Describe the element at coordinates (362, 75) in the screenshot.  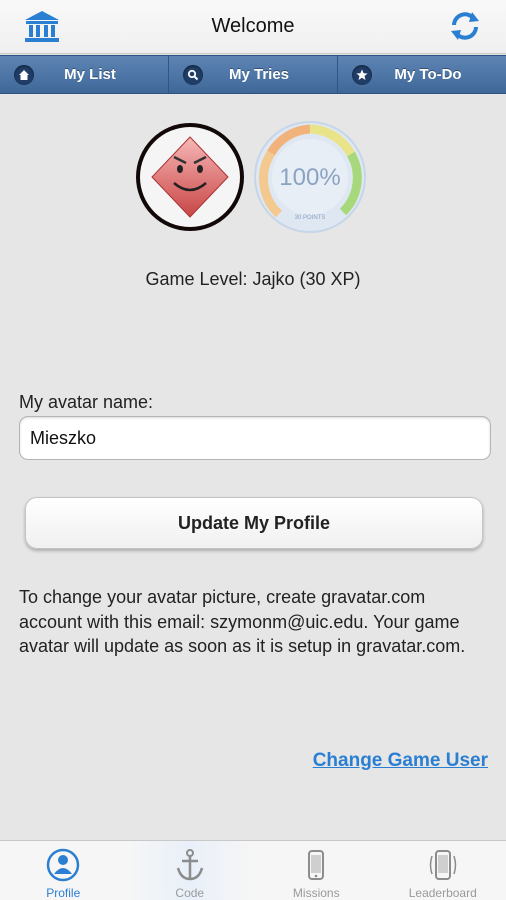
I see `star-icon` at that location.